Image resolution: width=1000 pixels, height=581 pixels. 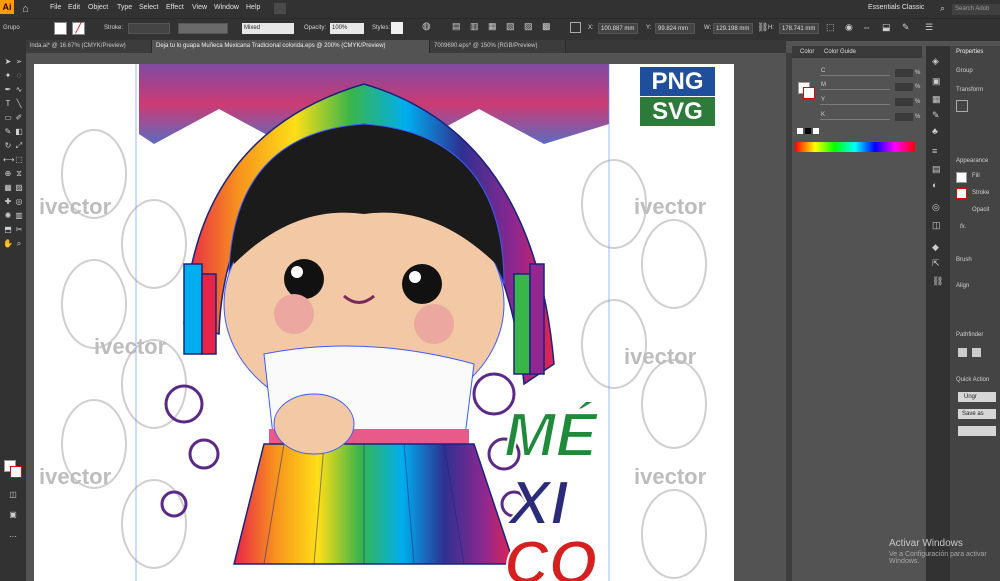 I want to click on lasso-icon: ◌, so click(x=19, y=75).